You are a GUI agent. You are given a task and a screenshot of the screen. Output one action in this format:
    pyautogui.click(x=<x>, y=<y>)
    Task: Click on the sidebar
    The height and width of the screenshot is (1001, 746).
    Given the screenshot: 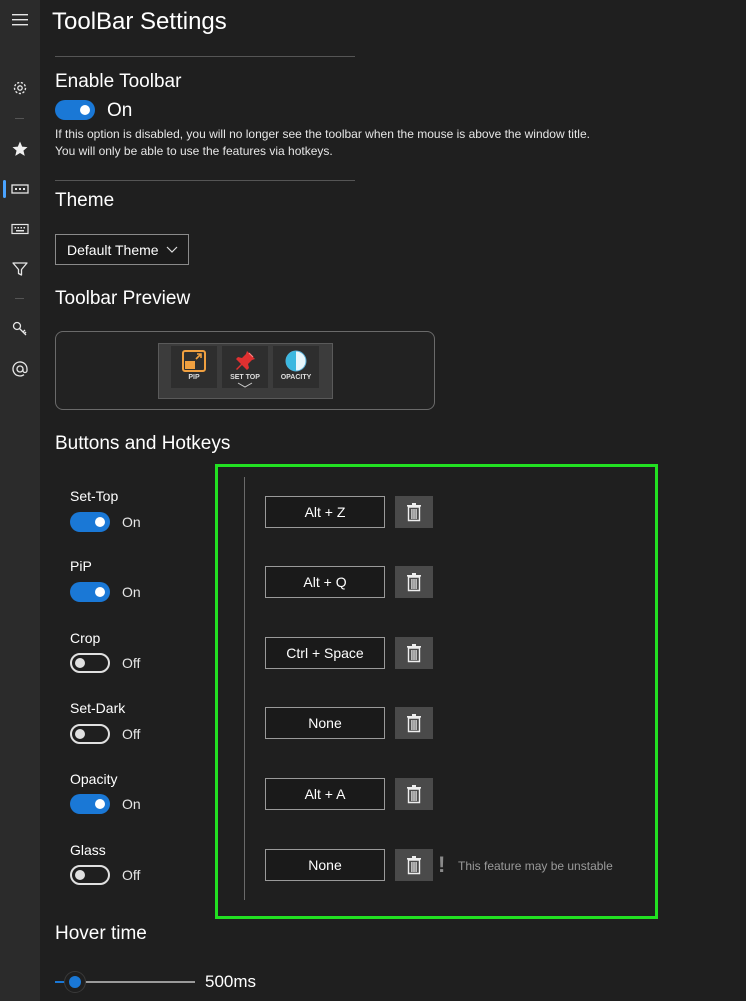 What is the action you would take?
    pyautogui.click(x=20, y=500)
    